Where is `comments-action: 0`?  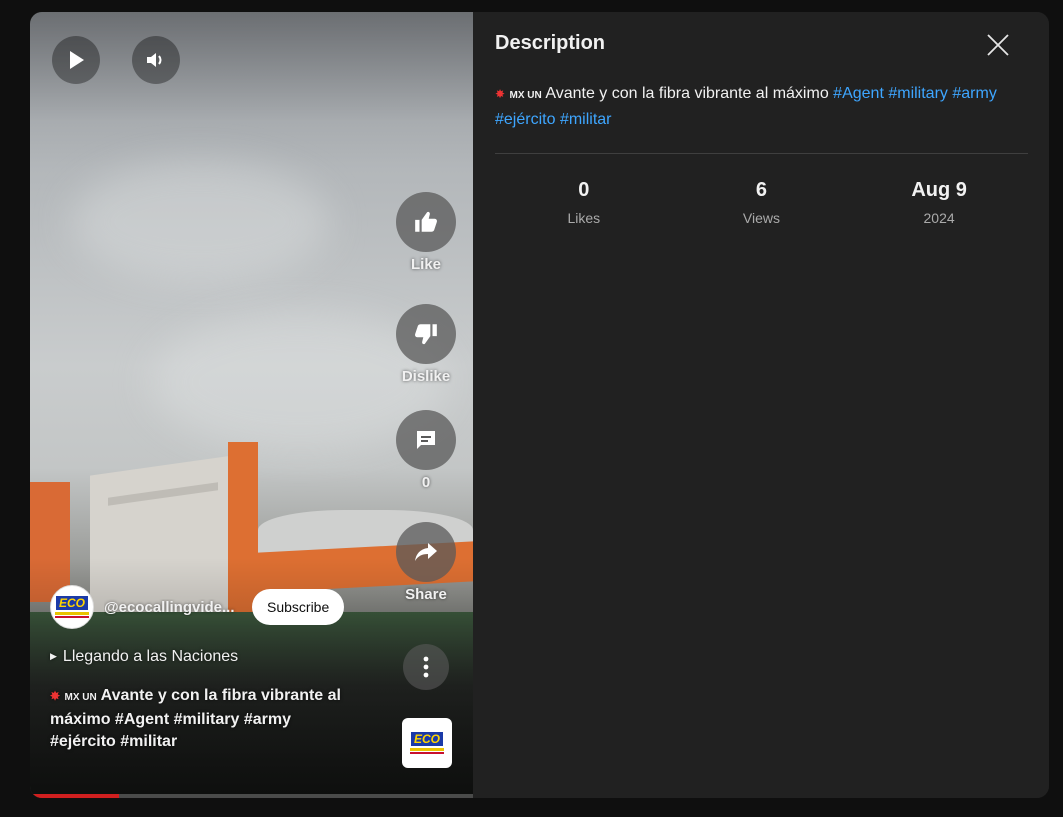 comments-action: 0 is located at coordinates (426, 450).